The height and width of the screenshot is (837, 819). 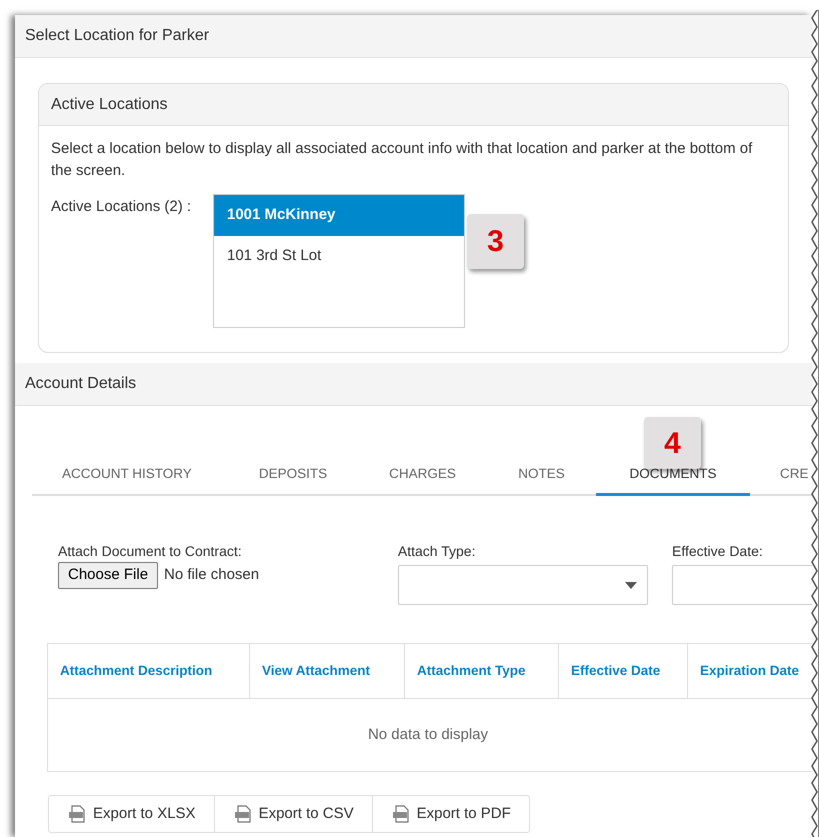 What do you see at coordinates (149, 671) in the screenshot?
I see `column-header: Attachment Description` at bounding box center [149, 671].